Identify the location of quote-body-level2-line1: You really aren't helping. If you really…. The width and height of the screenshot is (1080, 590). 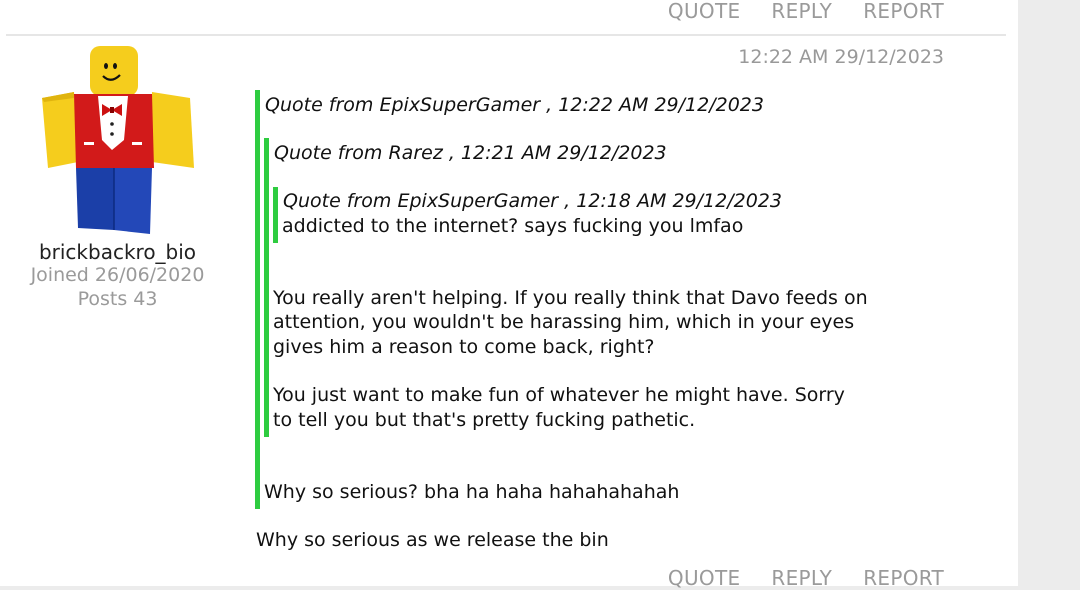
(570, 298).